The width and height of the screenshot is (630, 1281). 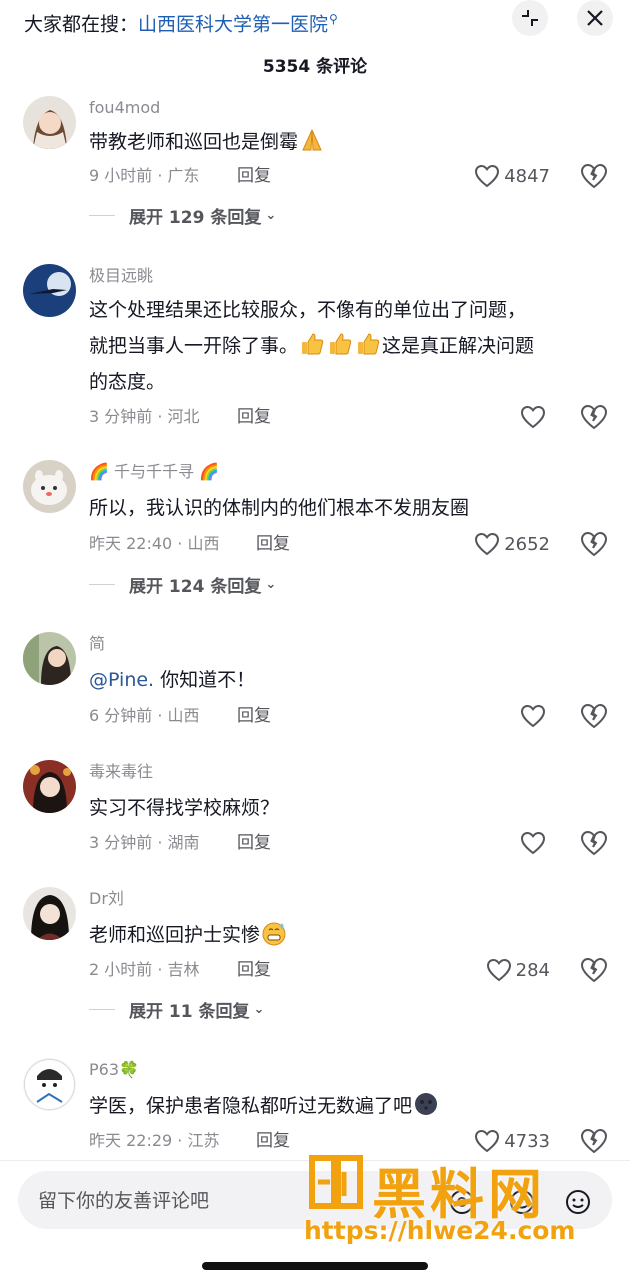 I want to click on username: 简, so click(x=97, y=644).